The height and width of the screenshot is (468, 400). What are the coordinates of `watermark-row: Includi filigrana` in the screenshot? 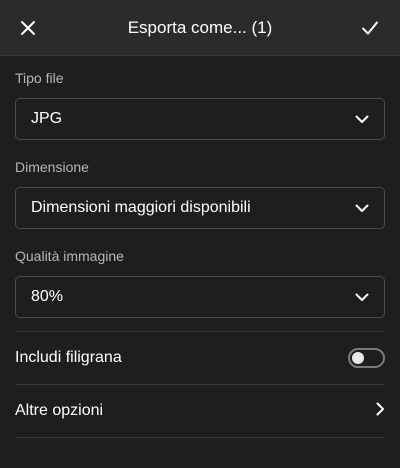 It's located at (200, 358).